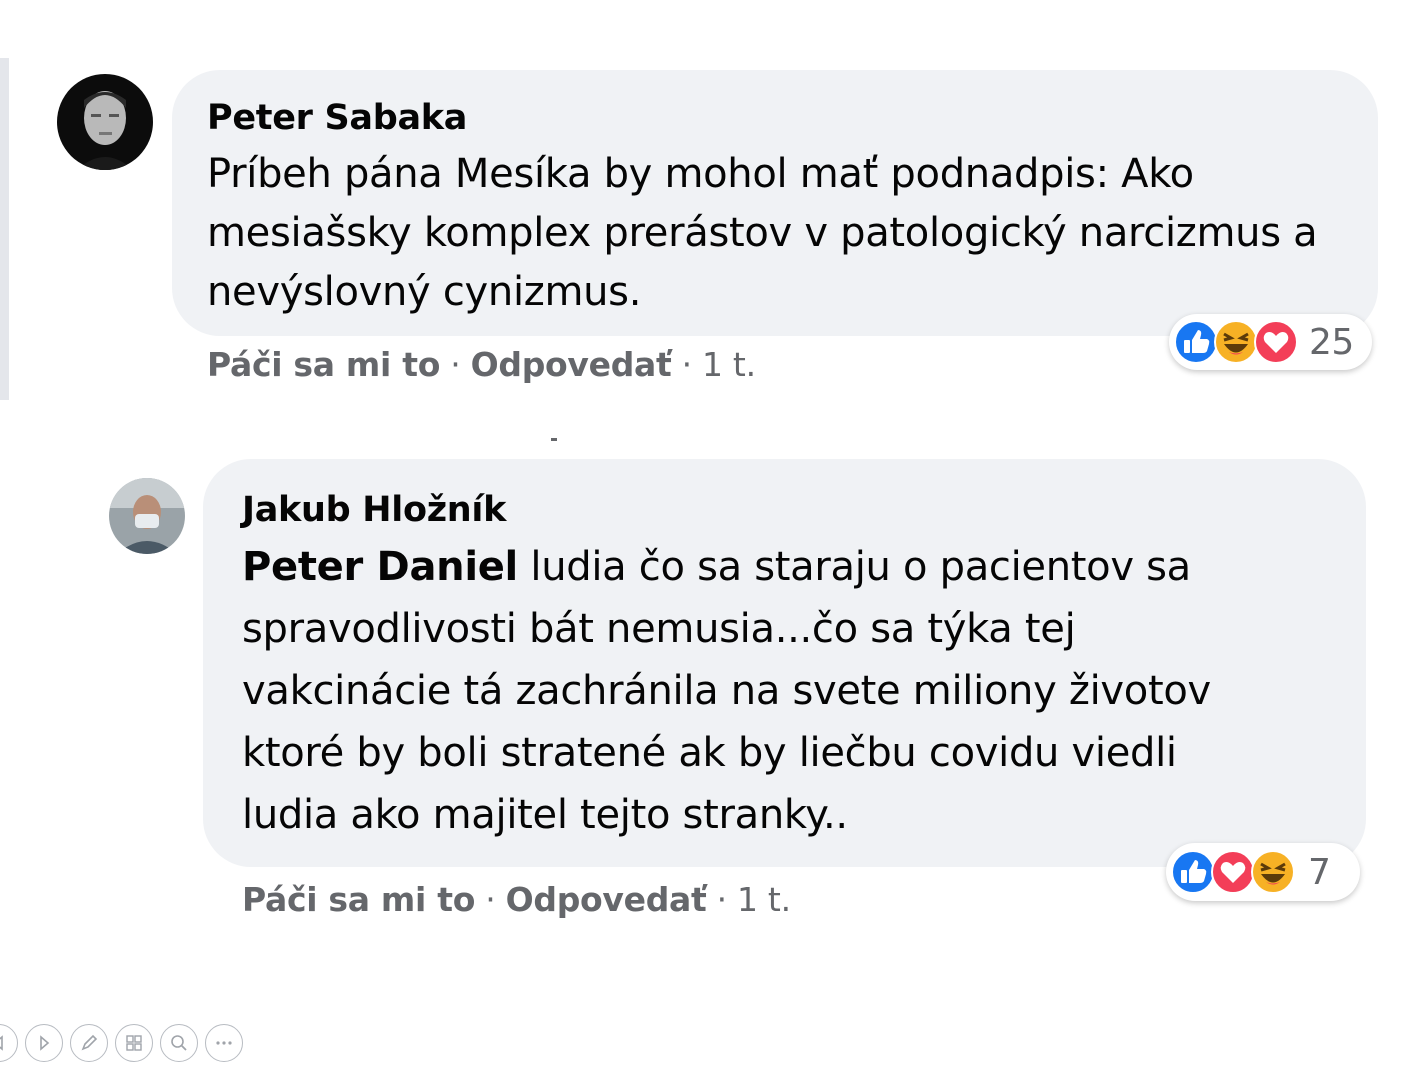 This screenshot has width=1425, height=1080. I want to click on more-icon, so click(224, 1043).